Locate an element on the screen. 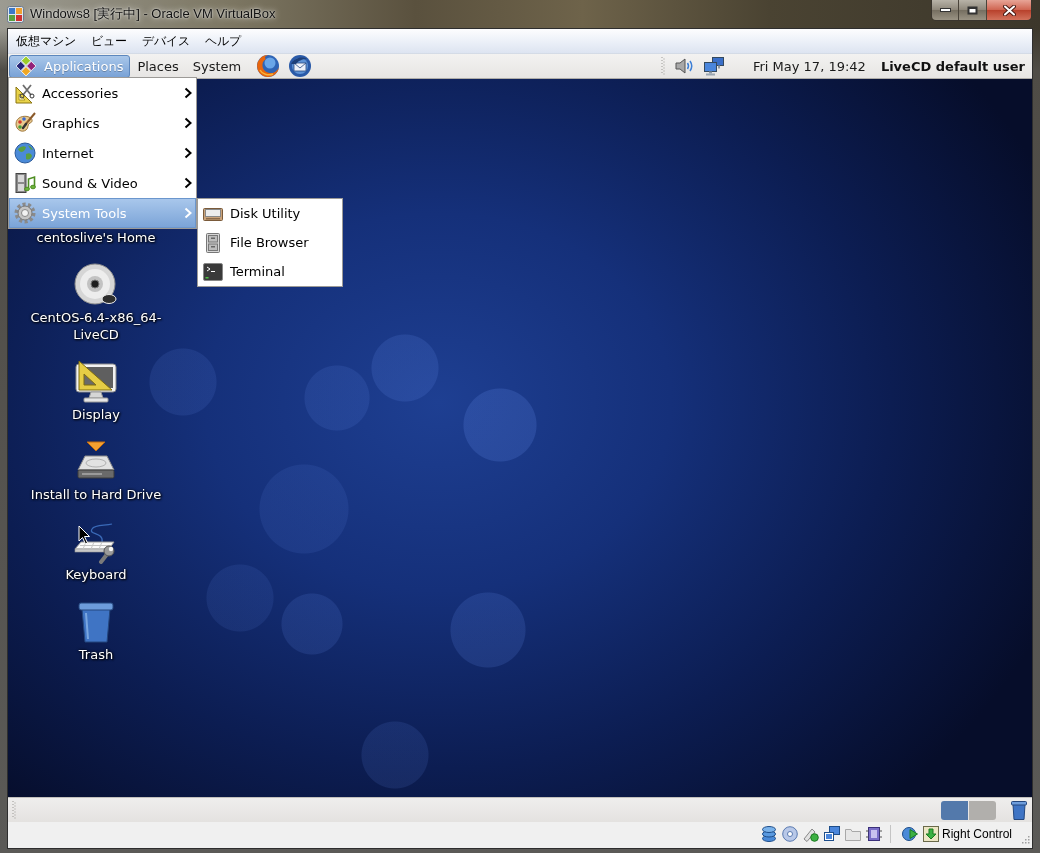  menu-item: ビュー is located at coordinates (109, 41).